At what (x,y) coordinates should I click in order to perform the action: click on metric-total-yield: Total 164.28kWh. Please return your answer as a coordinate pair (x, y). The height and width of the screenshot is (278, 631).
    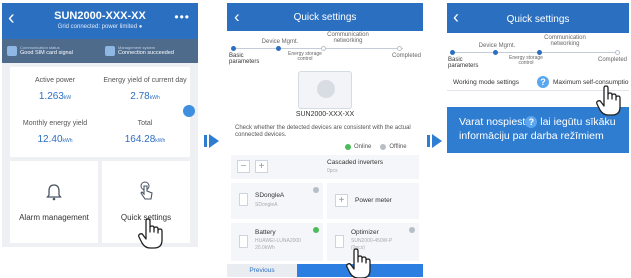
    Looking at the image, I should click on (145, 134).